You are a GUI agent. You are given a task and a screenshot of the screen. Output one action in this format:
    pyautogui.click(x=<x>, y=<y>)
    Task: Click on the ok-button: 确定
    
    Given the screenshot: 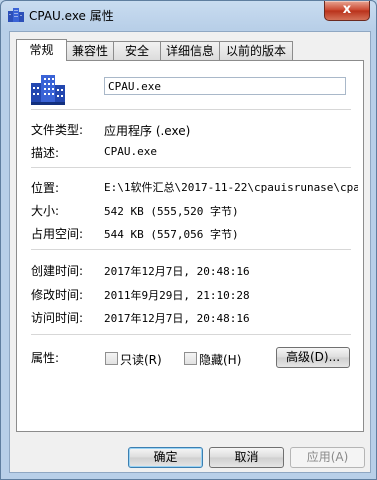 What is the action you would take?
    pyautogui.click(x=165, y=457)
    